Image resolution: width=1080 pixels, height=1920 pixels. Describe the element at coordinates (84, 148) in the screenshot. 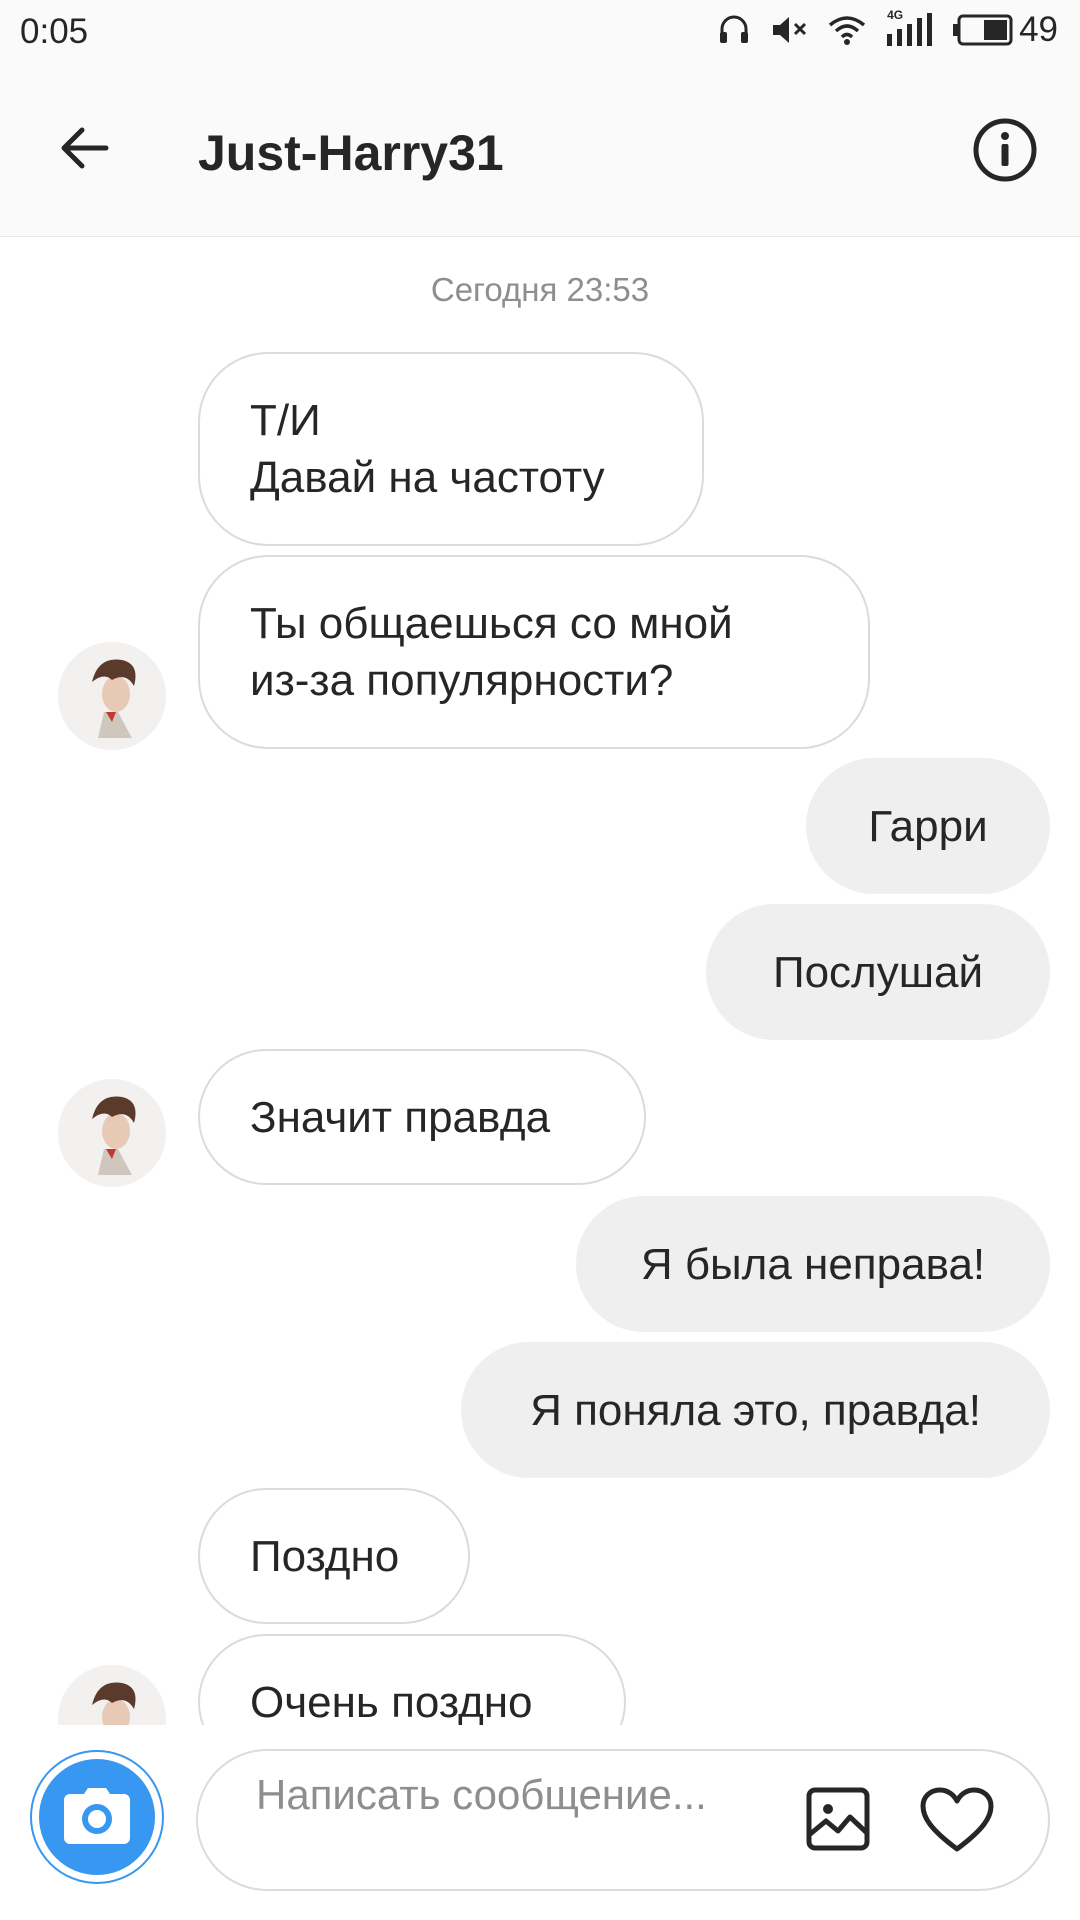

I see `arrow-left-icon` at that location.